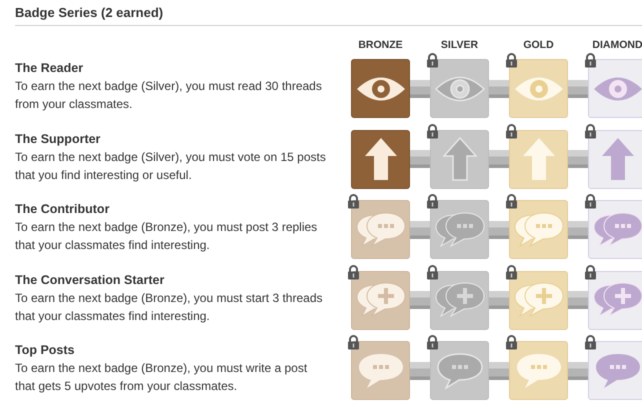  What do you see at coordinates (166, 236) in the screenshot?
I see `series-description: To earn the next badge (Bronze), you must post 3 replies that your classmates find interesting.` at bounding box center [166, 236].